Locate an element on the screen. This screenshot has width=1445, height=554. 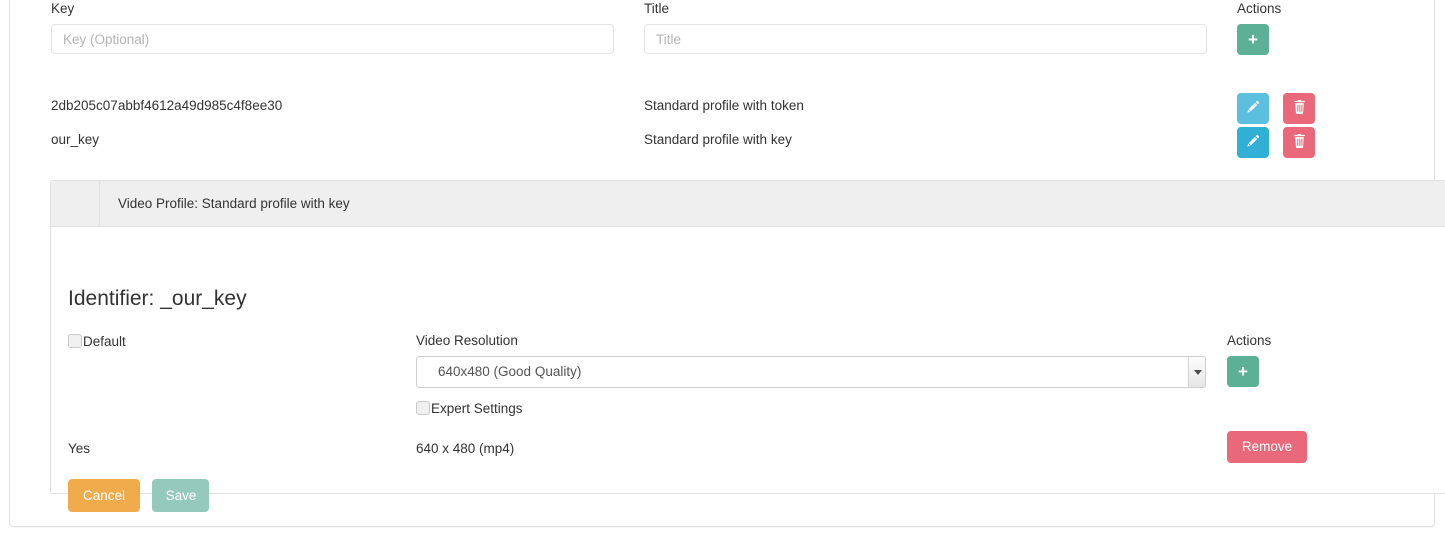
table-row: our_key Standard profile with key is located at coordinates (748, 144).